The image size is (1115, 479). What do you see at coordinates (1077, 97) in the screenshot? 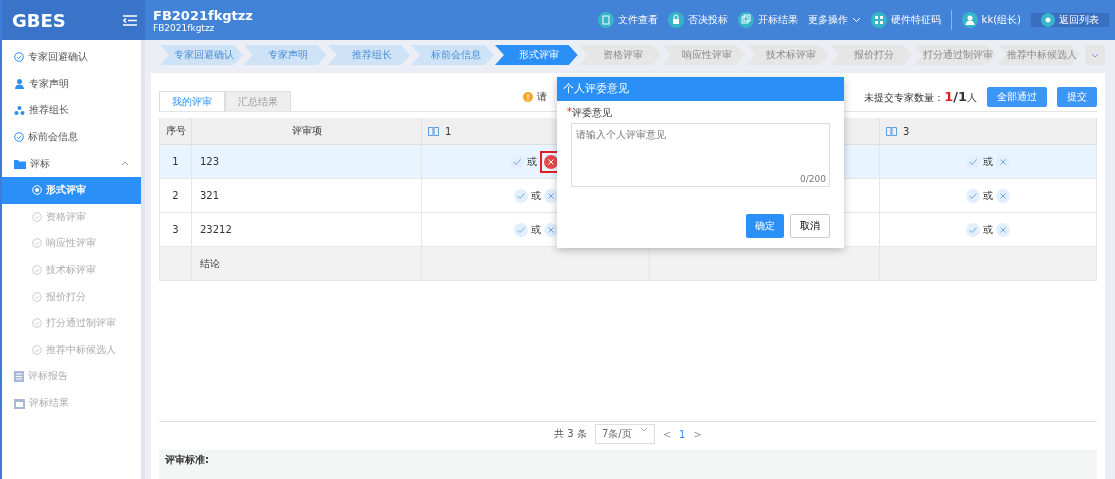
I see `action-button: 提交` at bounding box center [1077, 97].